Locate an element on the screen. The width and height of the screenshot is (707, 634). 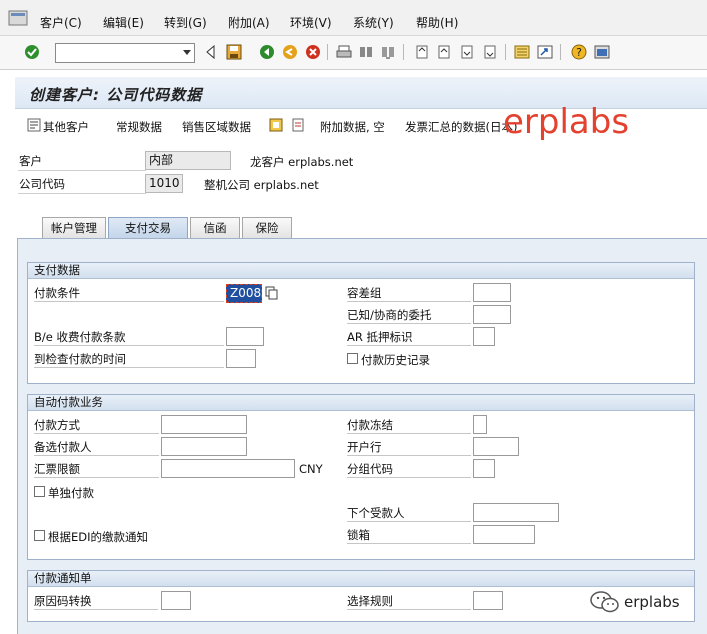
menu-extras: 附加(A) is located at coordinates (249, 22).